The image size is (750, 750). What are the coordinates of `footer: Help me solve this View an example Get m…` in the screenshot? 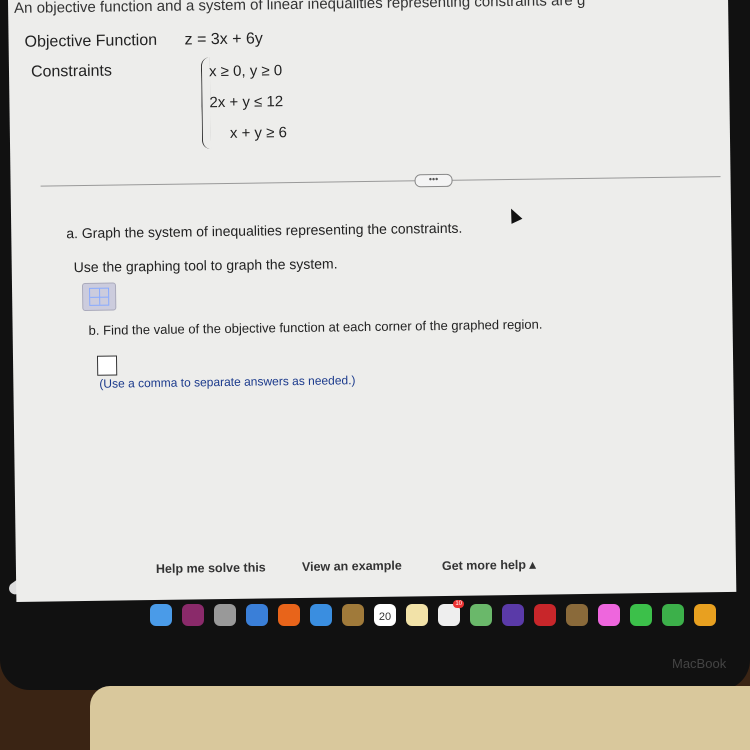 It's located at (366, 572).